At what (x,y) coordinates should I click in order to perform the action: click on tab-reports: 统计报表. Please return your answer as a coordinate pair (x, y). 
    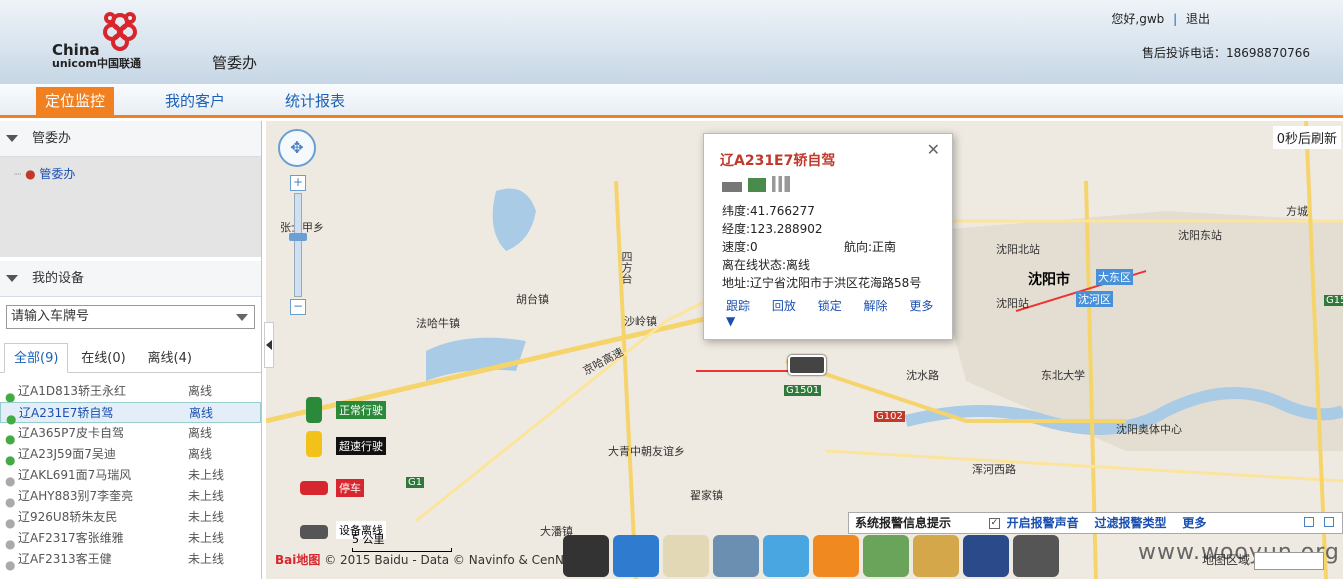
    Looking at the image, I should click on (315, 101).